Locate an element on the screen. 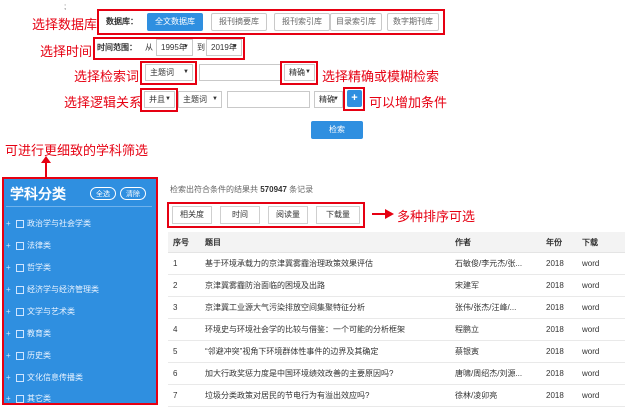 The width and height of the screenshot is (629, 407). sidebar-item-other: + 其它类 is located at coordinates (28, 398).